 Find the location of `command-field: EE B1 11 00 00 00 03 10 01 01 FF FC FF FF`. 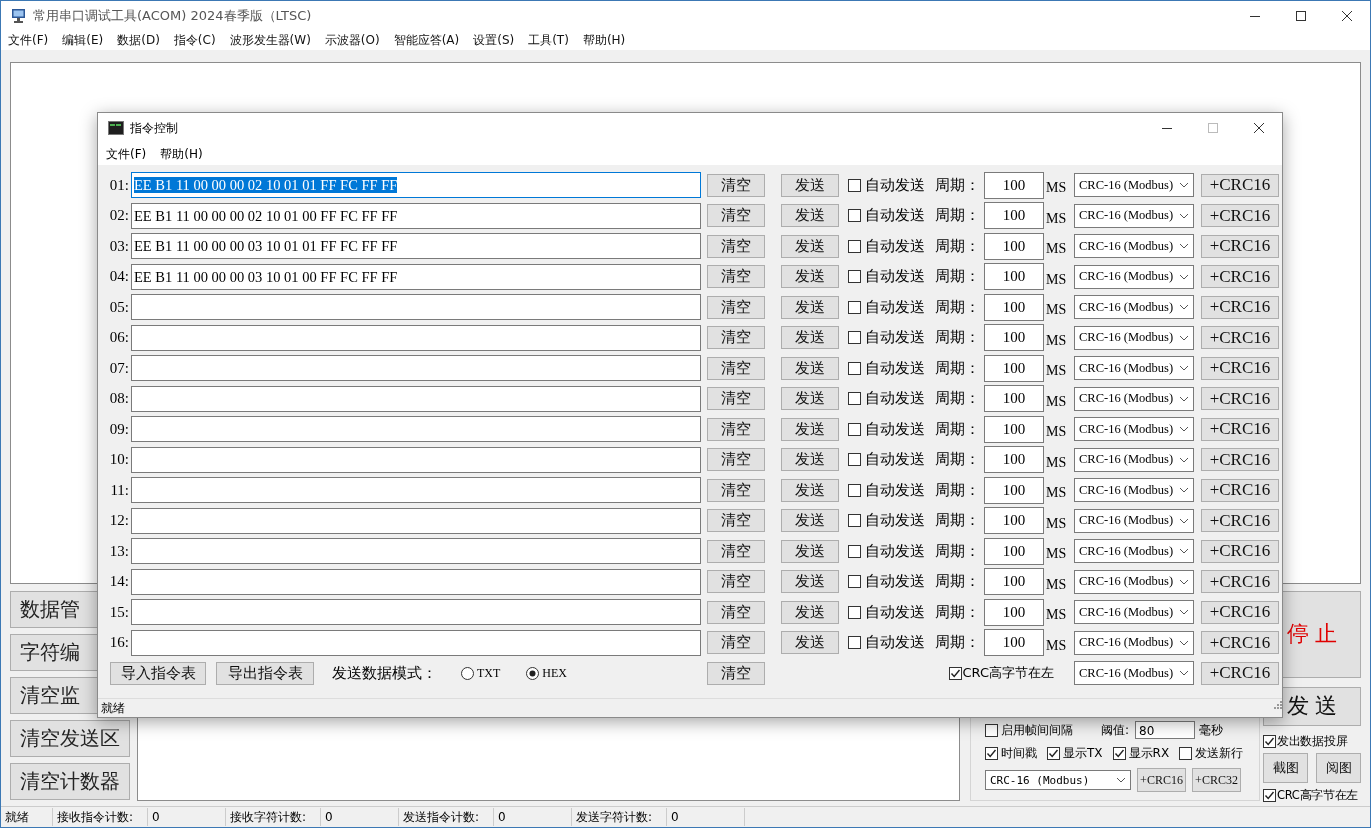

command-field: EE B1 11 00 00 00 03 10 01 01 FF FC FF FF is located at coordinates (416, 246).